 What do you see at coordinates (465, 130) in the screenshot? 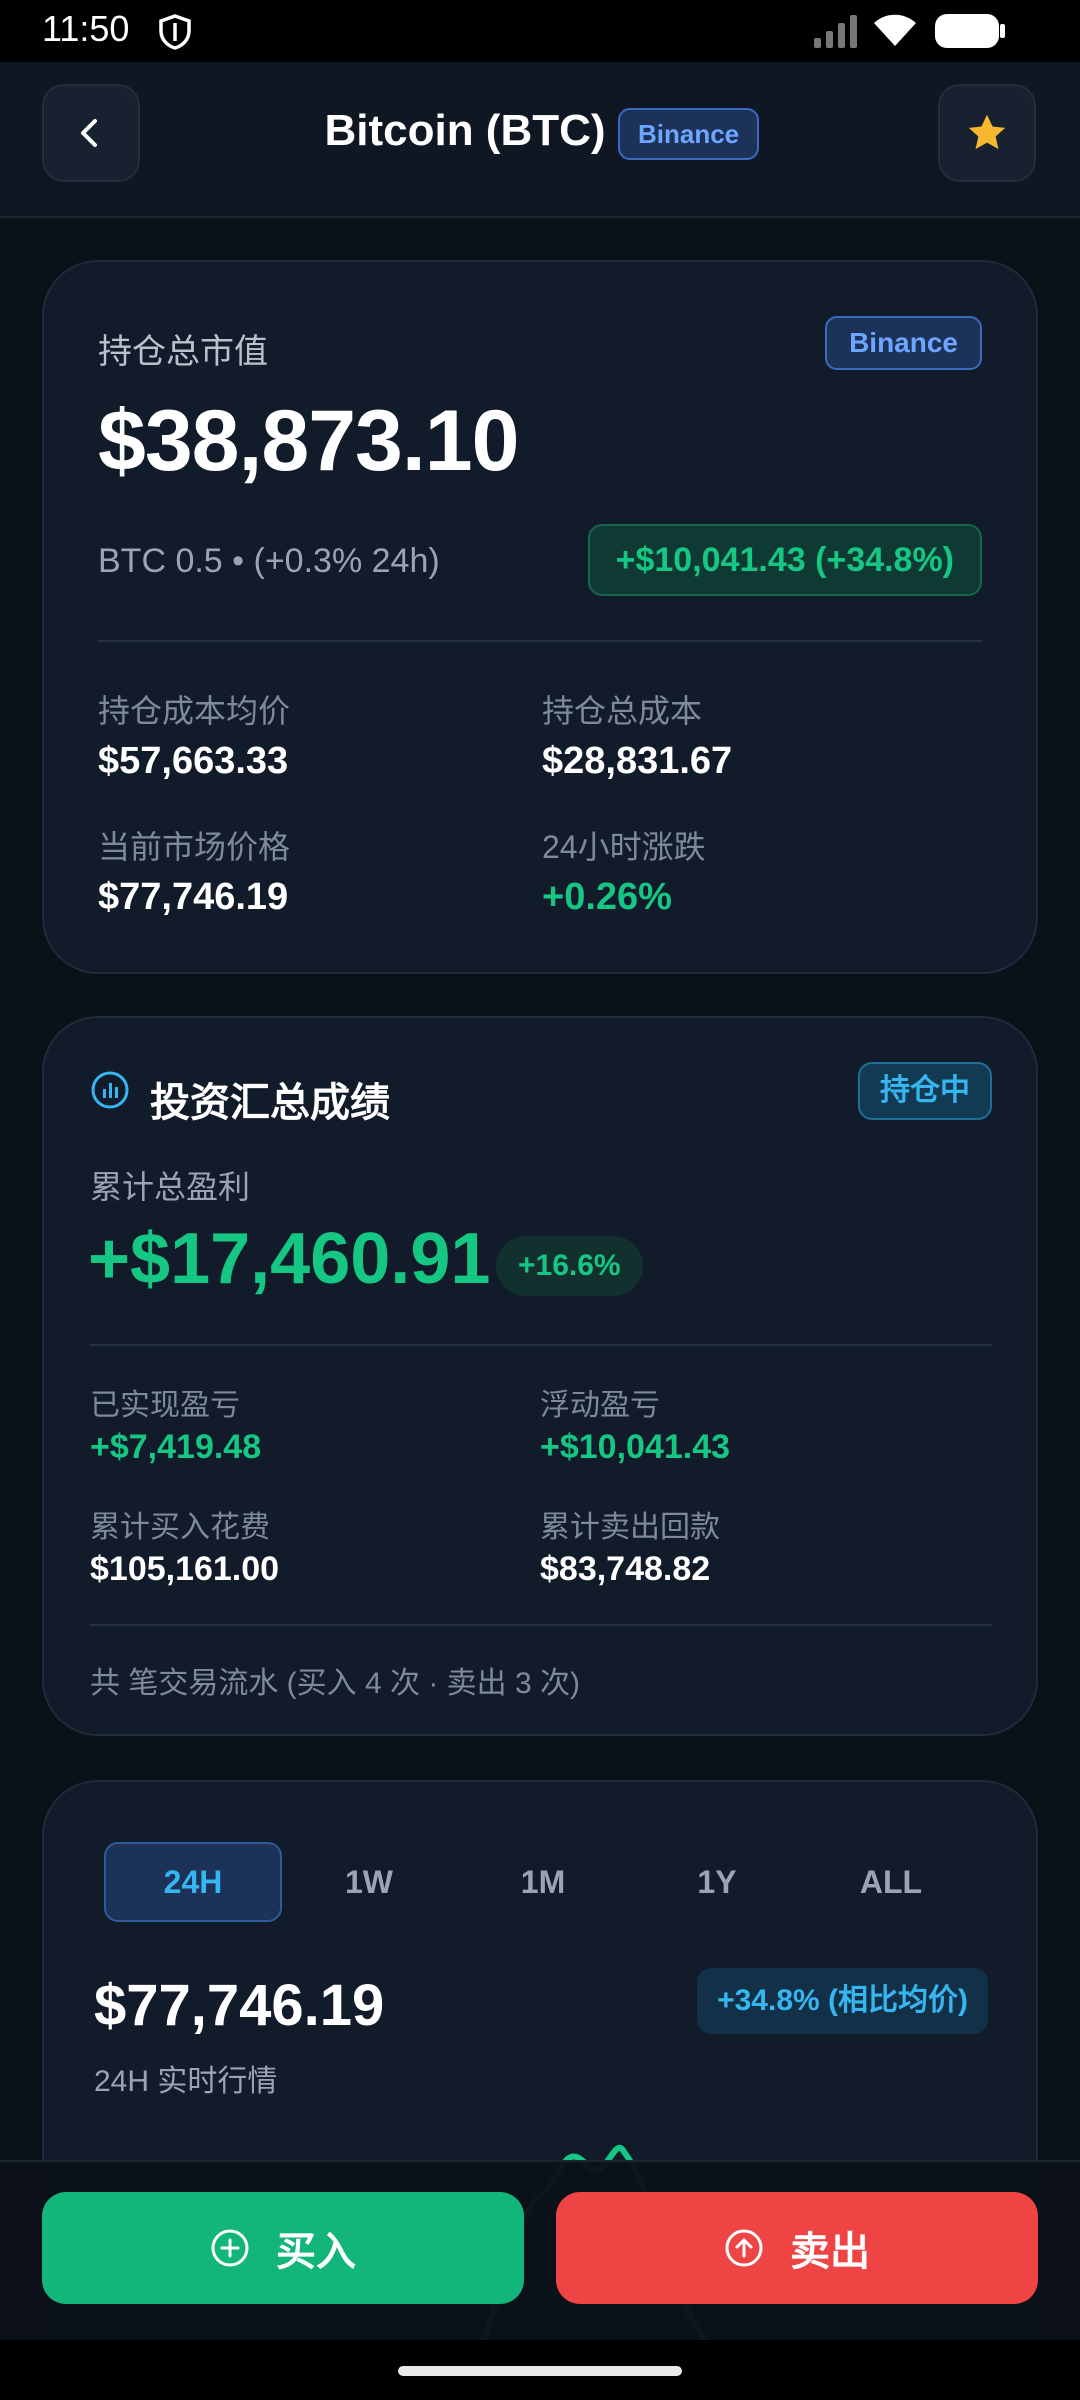
I see `page-title: Bitcoin (BTC)` at bounding box center [465, 130].